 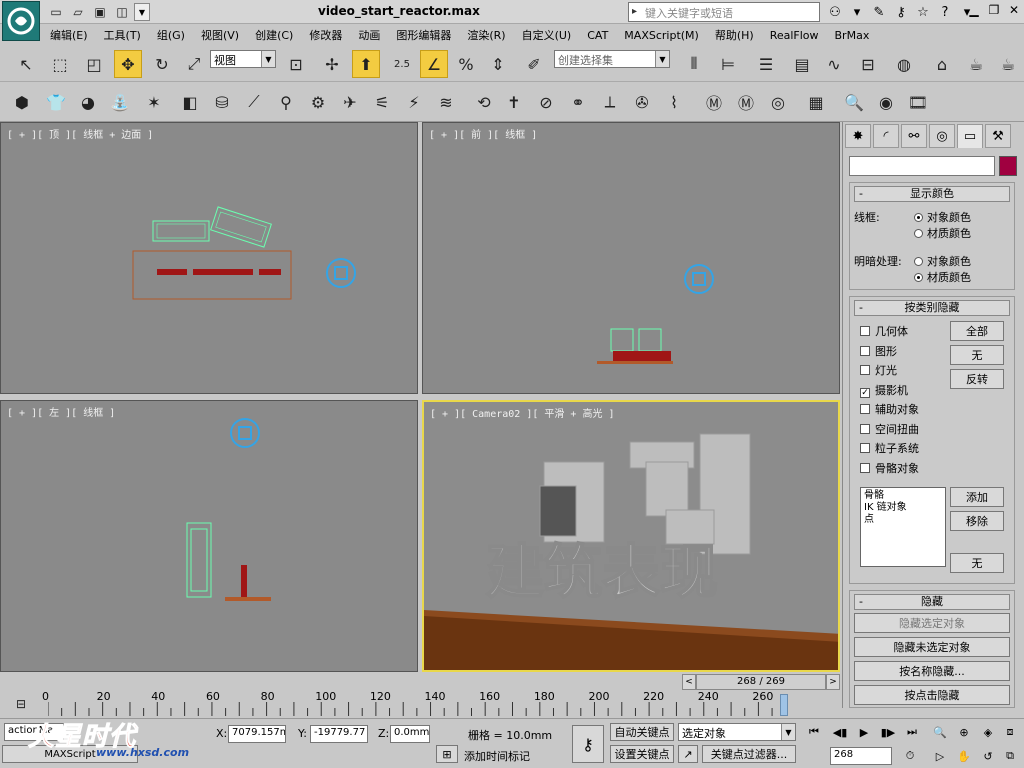 What do you see at coordinates (970, 136) in the screenshot?
I see `display-tab-icon: ▭` at bounding box center [970, 136].